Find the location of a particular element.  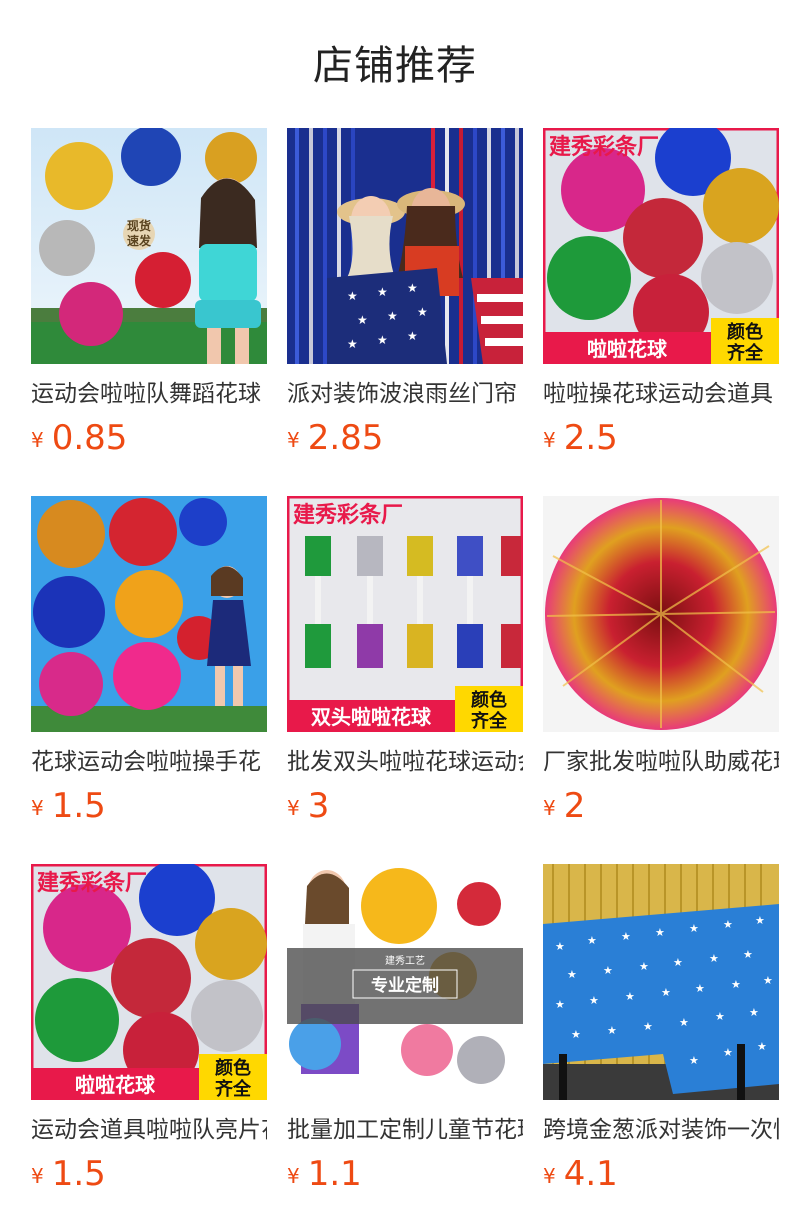

party-tinsel-curtain-photo-icon: ★ ★ ★ ★ ★ ★ ★ ★ ★ is located at coordinates (405, 246).